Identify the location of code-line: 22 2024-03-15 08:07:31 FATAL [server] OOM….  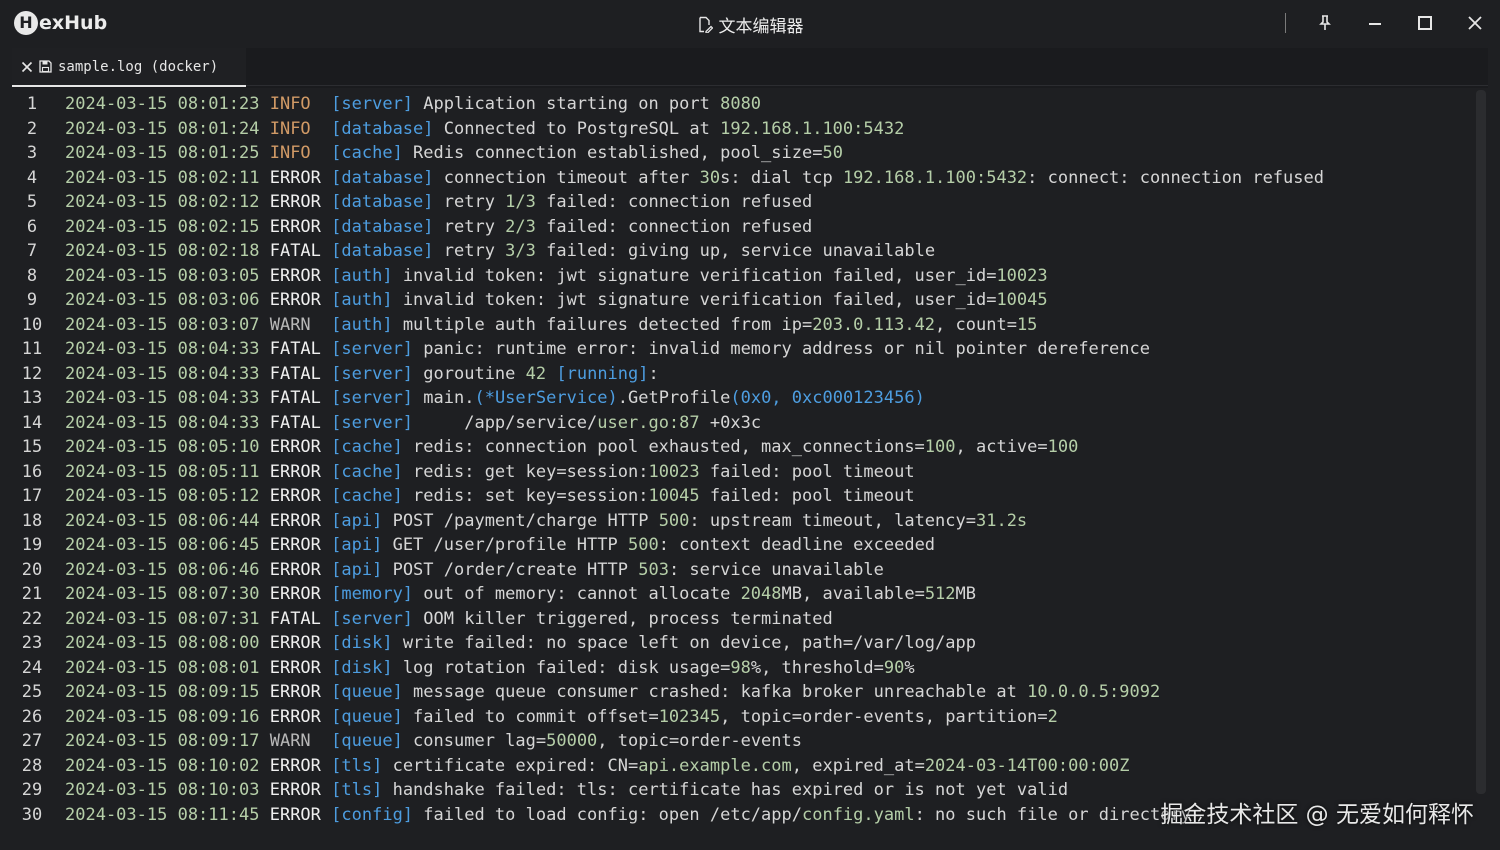
(742, 619).